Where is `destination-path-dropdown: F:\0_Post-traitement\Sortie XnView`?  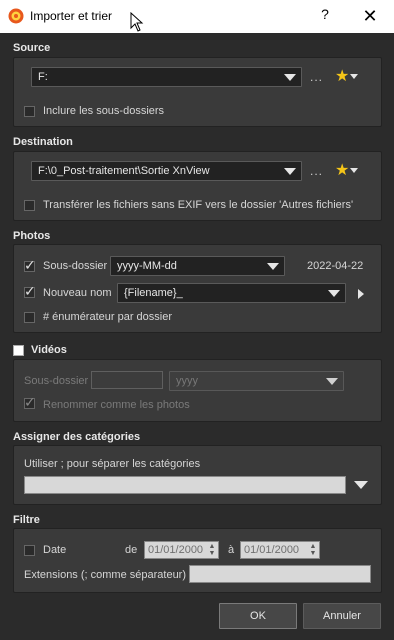 destination-path-dropdown: F:\0_Post-traitement\Sortie XnView is located at coordinates (166, 171).